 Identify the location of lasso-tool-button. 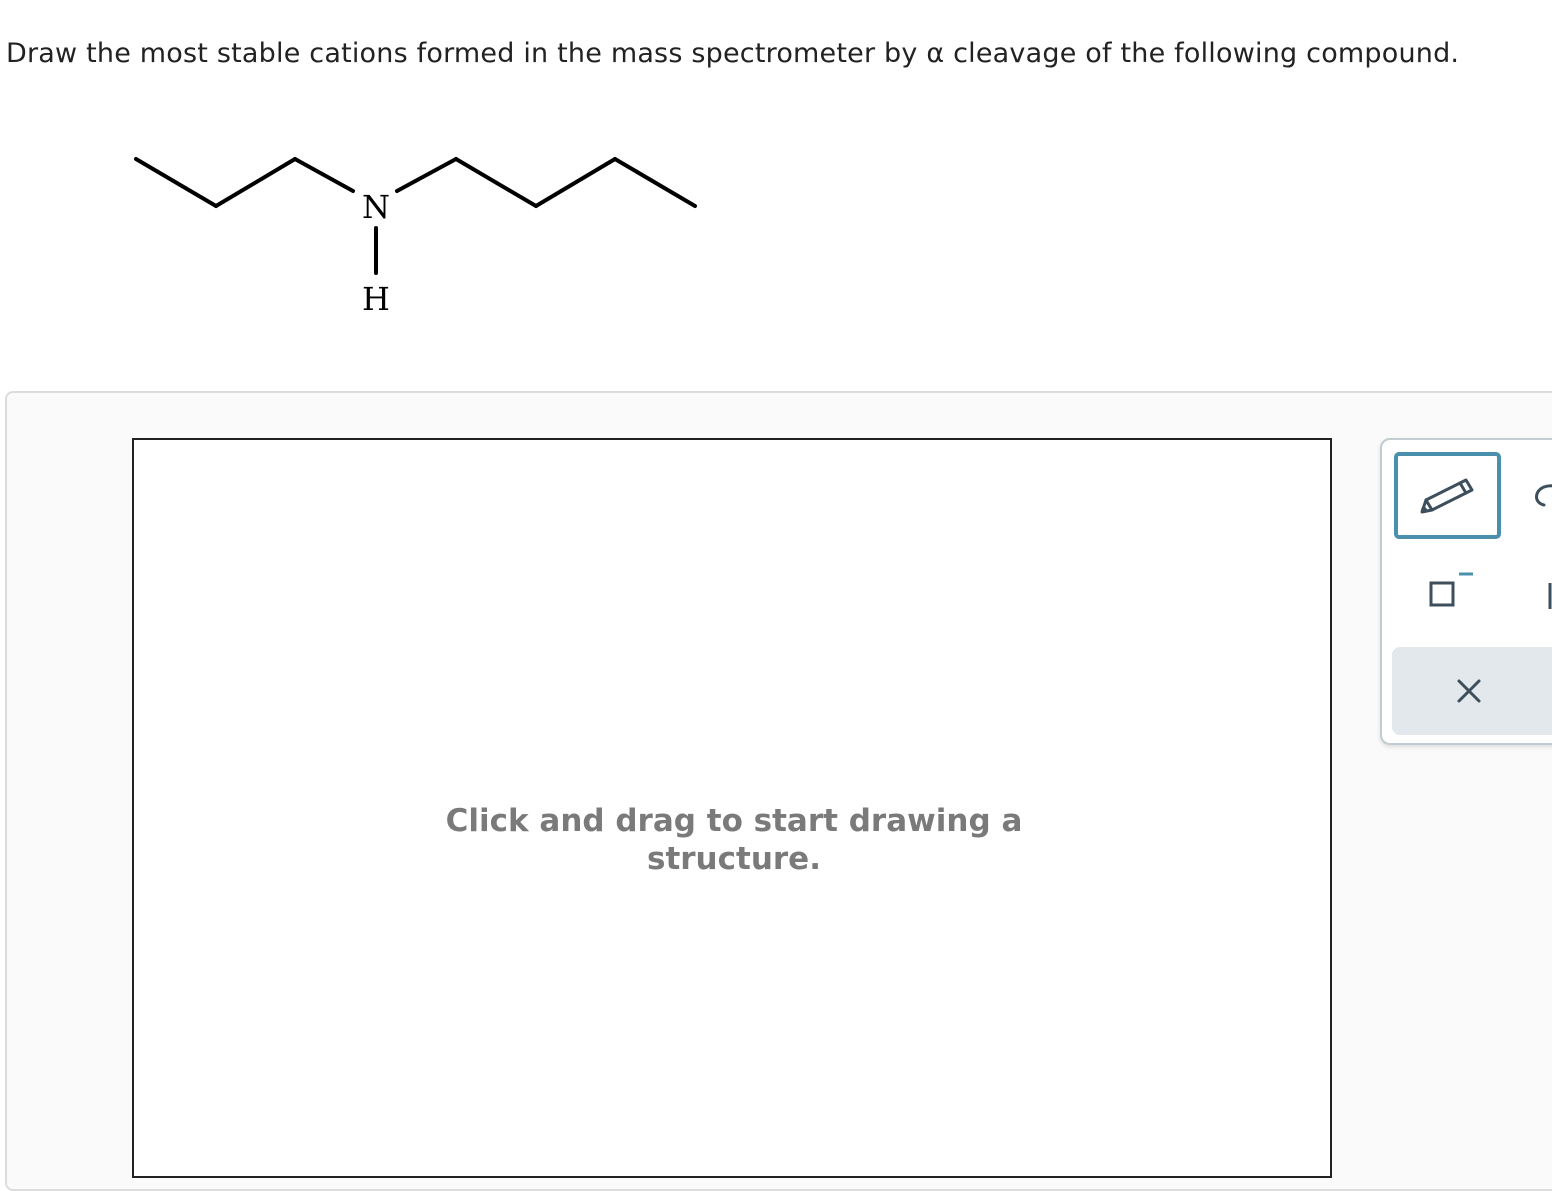
(1537, 495).